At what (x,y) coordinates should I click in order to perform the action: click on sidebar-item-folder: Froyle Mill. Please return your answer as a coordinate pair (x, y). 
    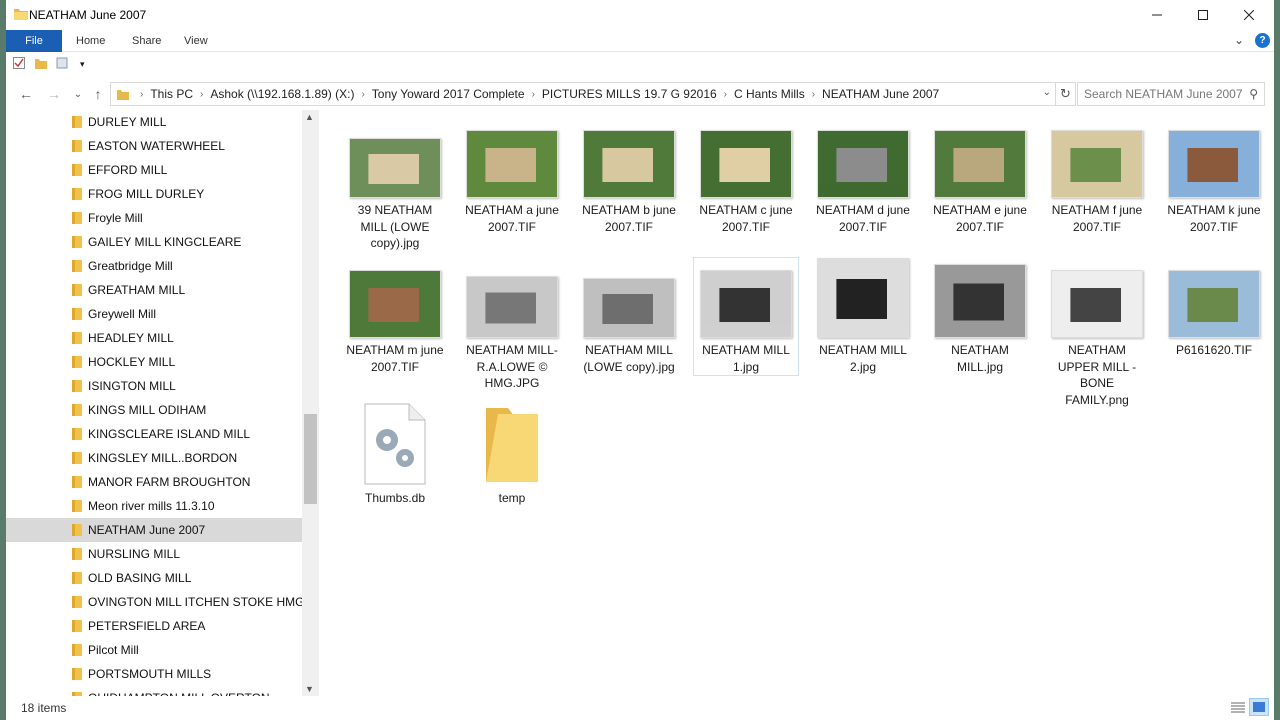
    Looking at the image, I should click on (154, 218).